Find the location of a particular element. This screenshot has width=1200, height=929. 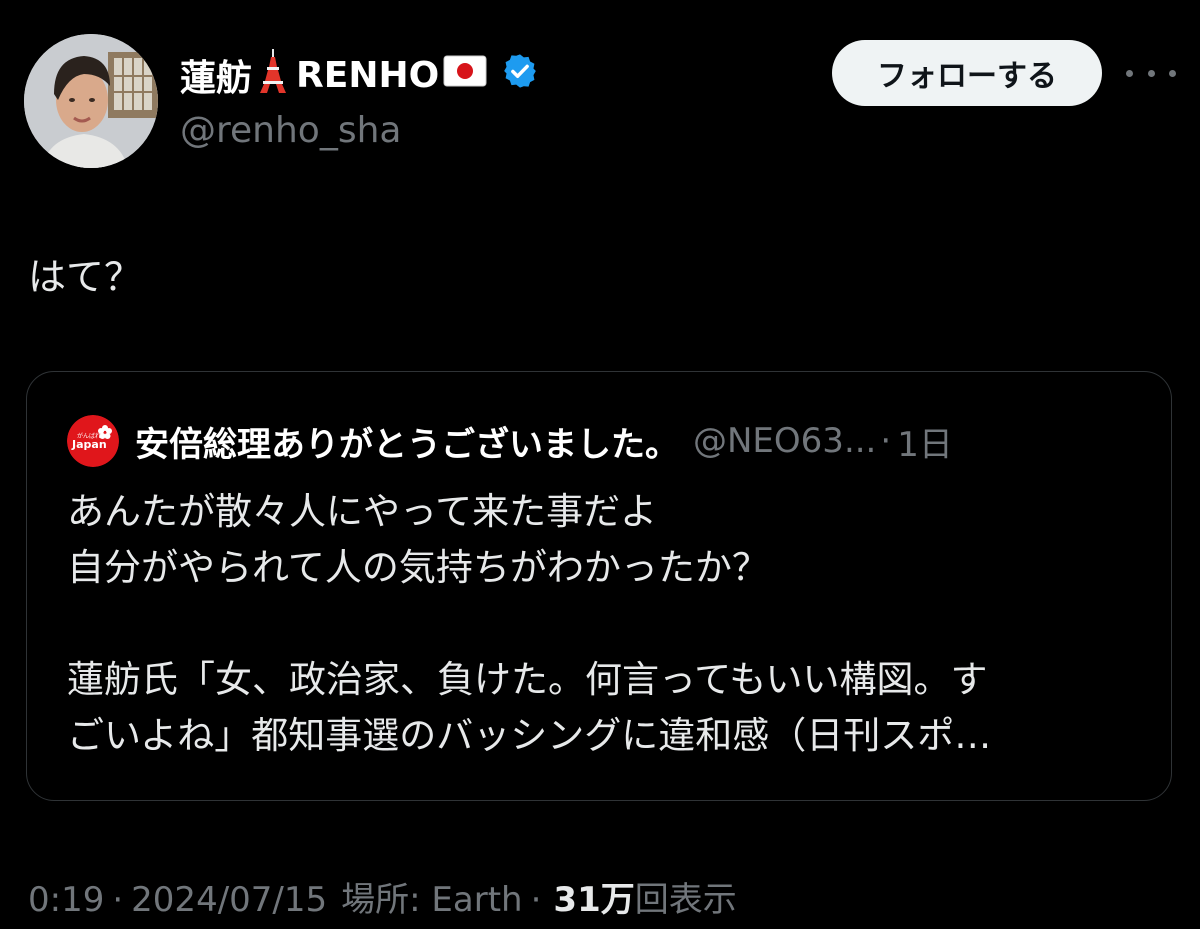

author-avatar is located at coordinates (91, 101).